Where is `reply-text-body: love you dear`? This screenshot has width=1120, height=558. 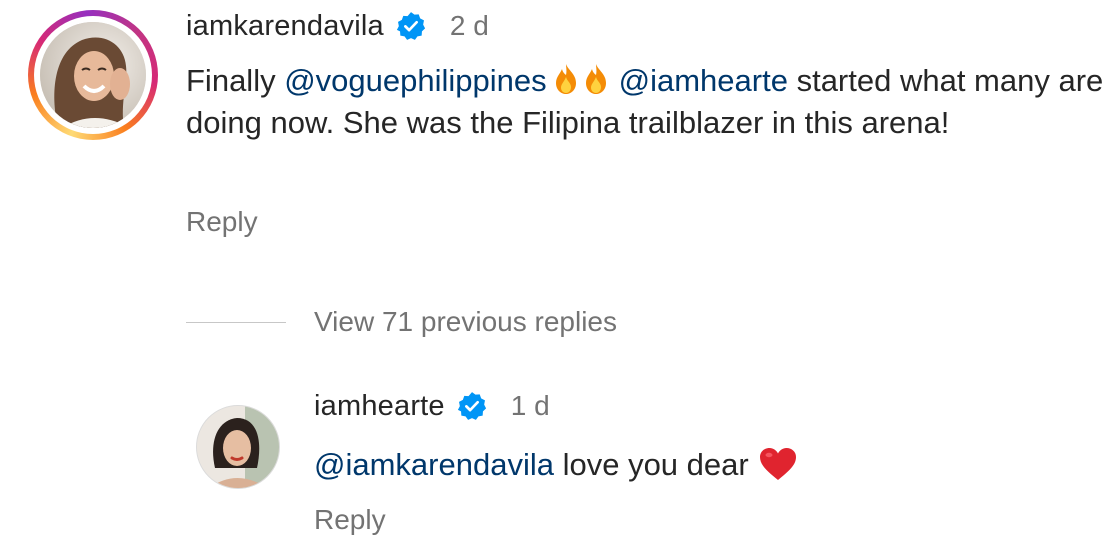 reply-text-body: love you dear is located at coordinates (651, 464).